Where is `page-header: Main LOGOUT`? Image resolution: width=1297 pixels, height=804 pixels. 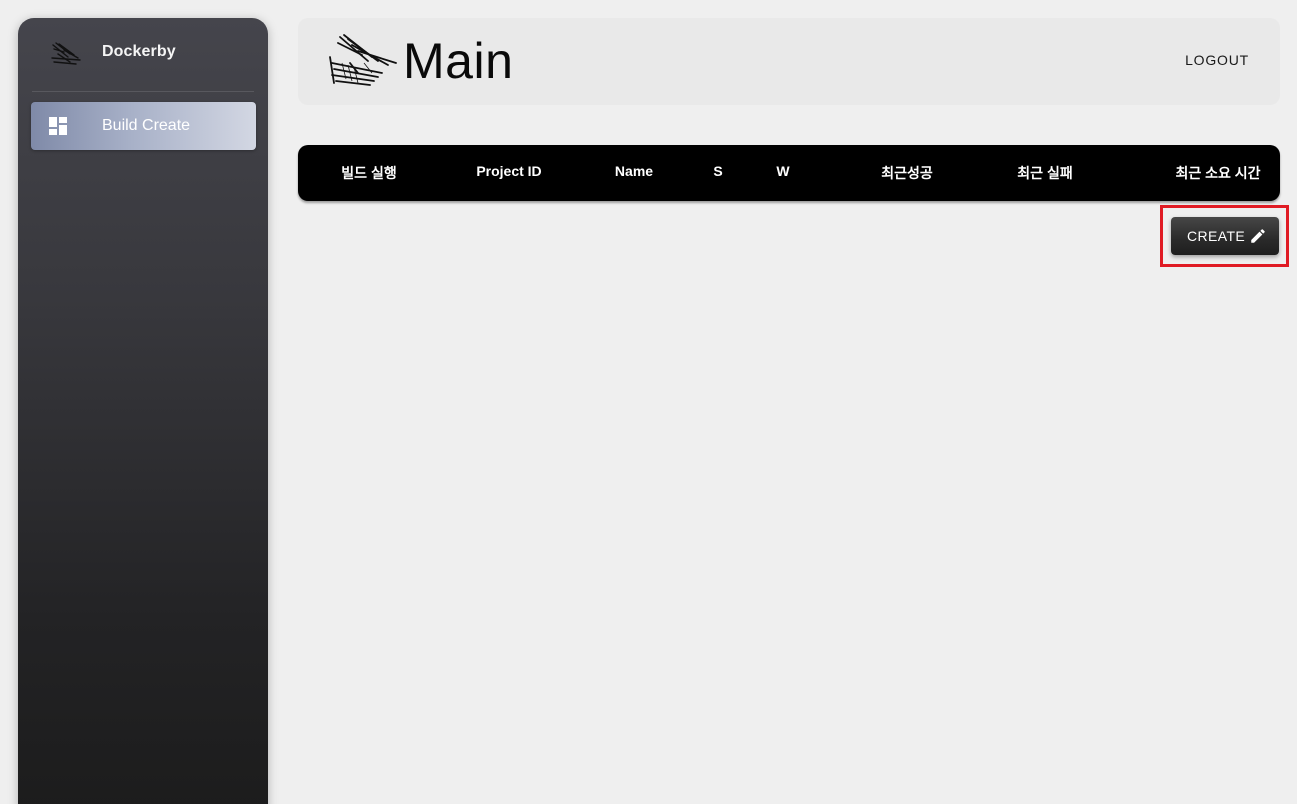 page-header: Main LOGOUT is located at coordinates (789, 61).